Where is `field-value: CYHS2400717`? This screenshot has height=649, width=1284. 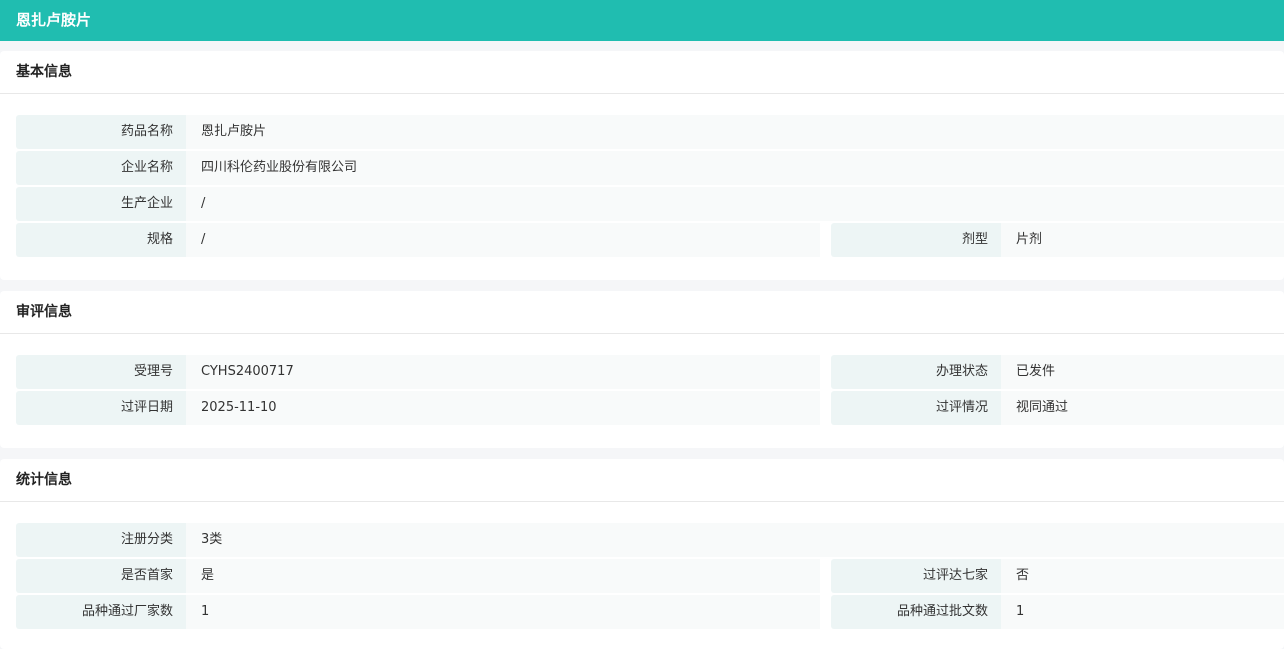 field-value: CYHS2400717 is located at coordinates (503, 372).